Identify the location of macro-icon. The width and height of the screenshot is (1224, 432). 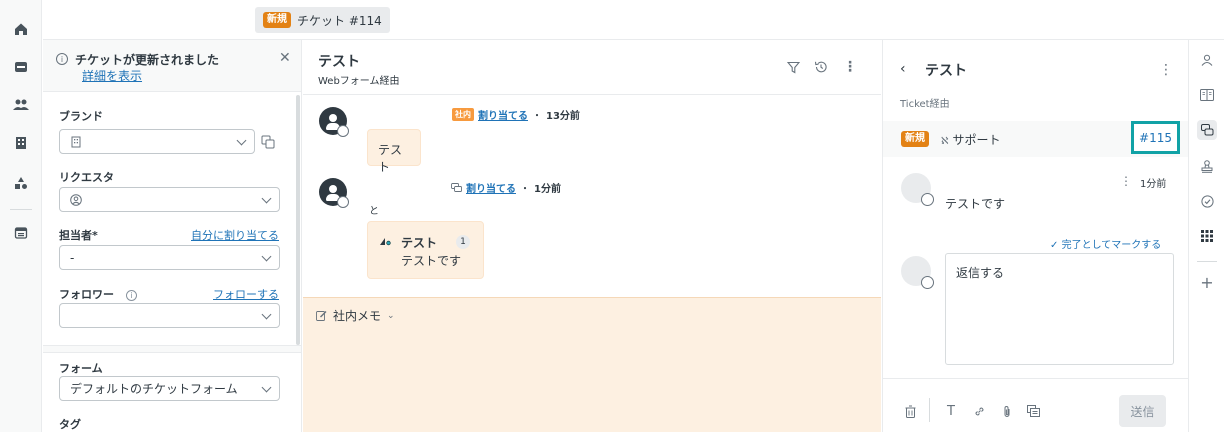
(1033, 411).